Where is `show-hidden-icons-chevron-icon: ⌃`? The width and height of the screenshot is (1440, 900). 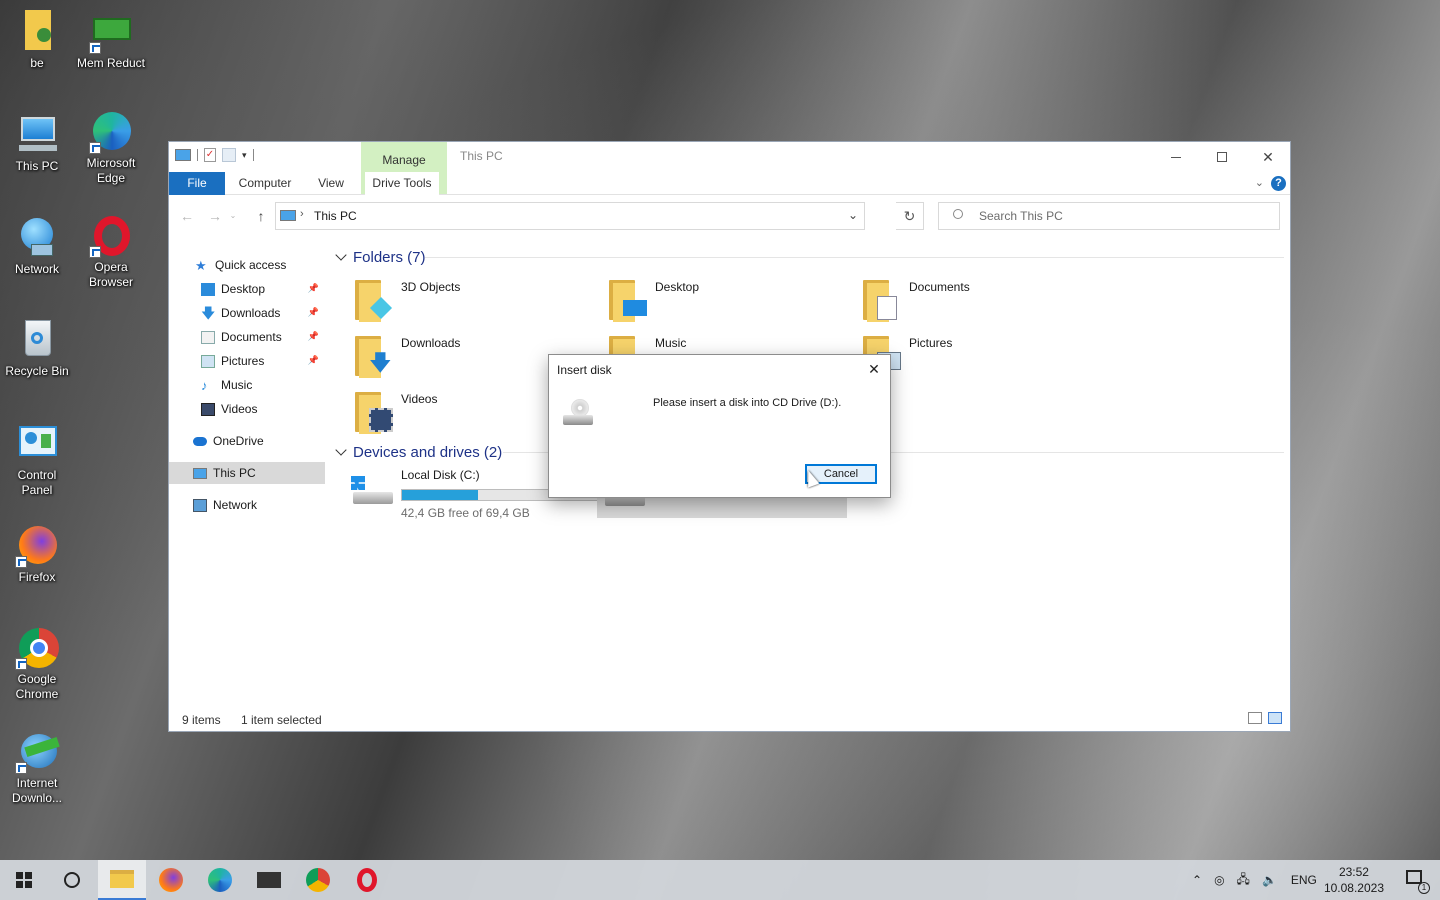
show-hidden-icons-chevron-icon: ⌃ is located at coordinates (1197, 880).